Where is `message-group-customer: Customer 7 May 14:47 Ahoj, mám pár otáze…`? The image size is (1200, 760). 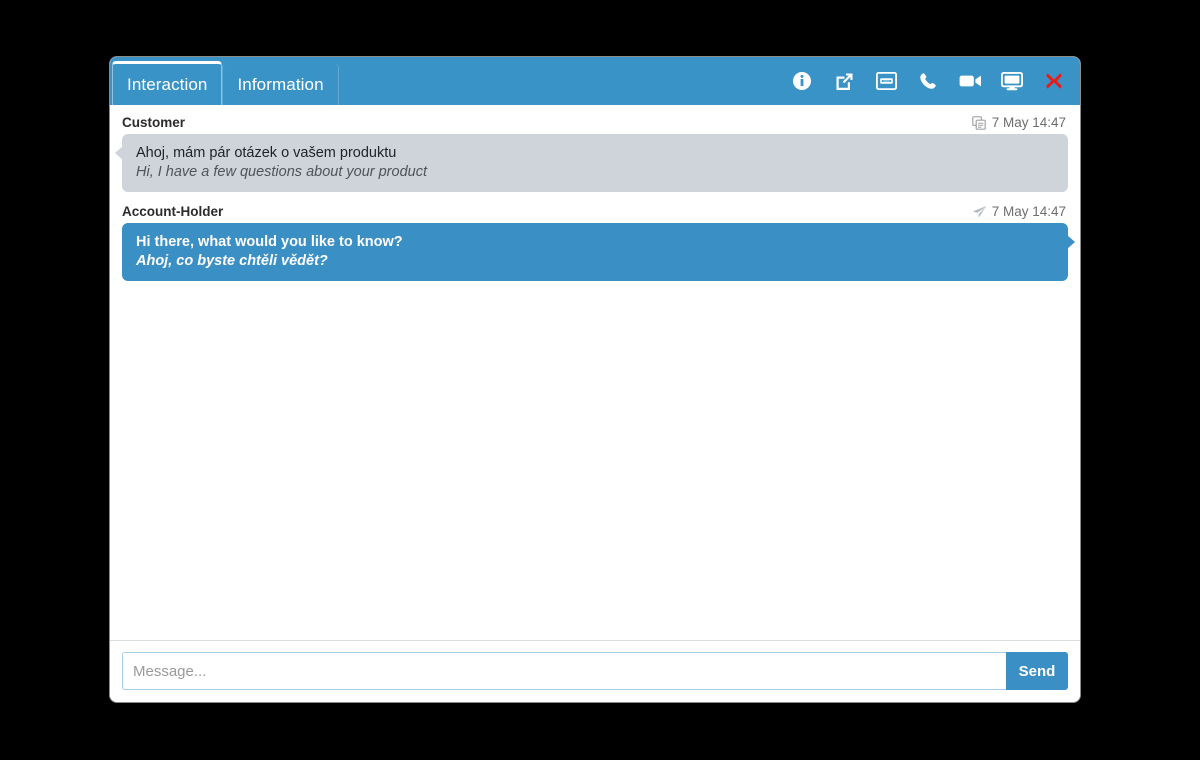 message-group-customer: Customer 7 May 14:47 Ahoj, mám pár otáze… is located at coordinates (595, 149).